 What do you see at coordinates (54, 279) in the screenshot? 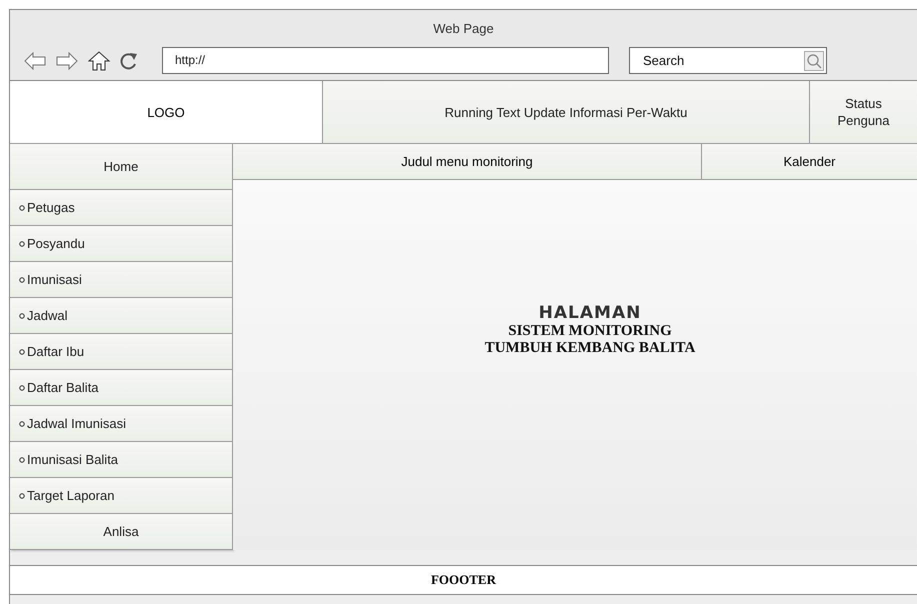
I see `sidebar-label: Imunisasi` at bounding box center [54, 279].